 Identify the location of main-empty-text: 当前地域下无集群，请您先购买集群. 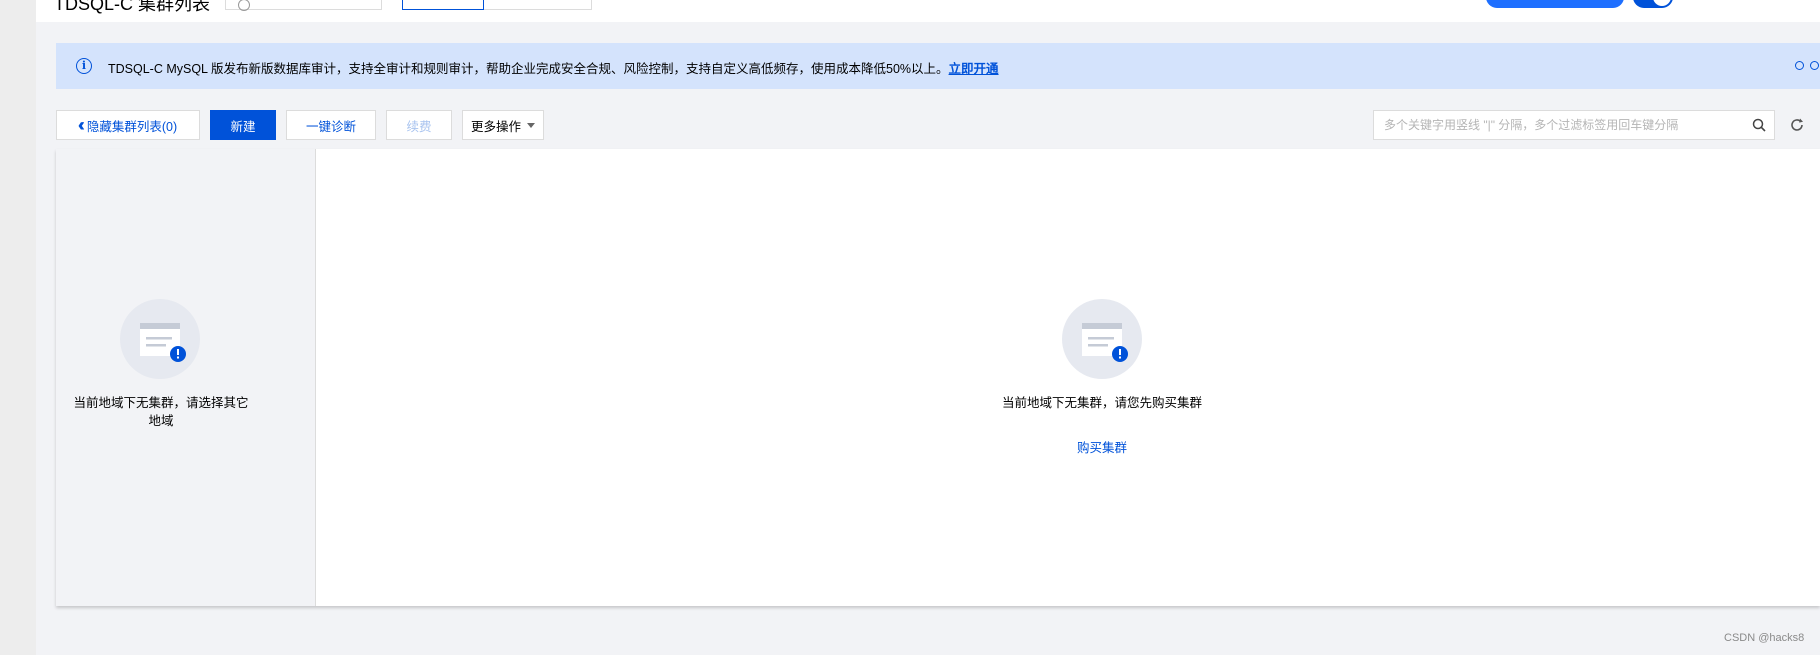
(1101, 403).